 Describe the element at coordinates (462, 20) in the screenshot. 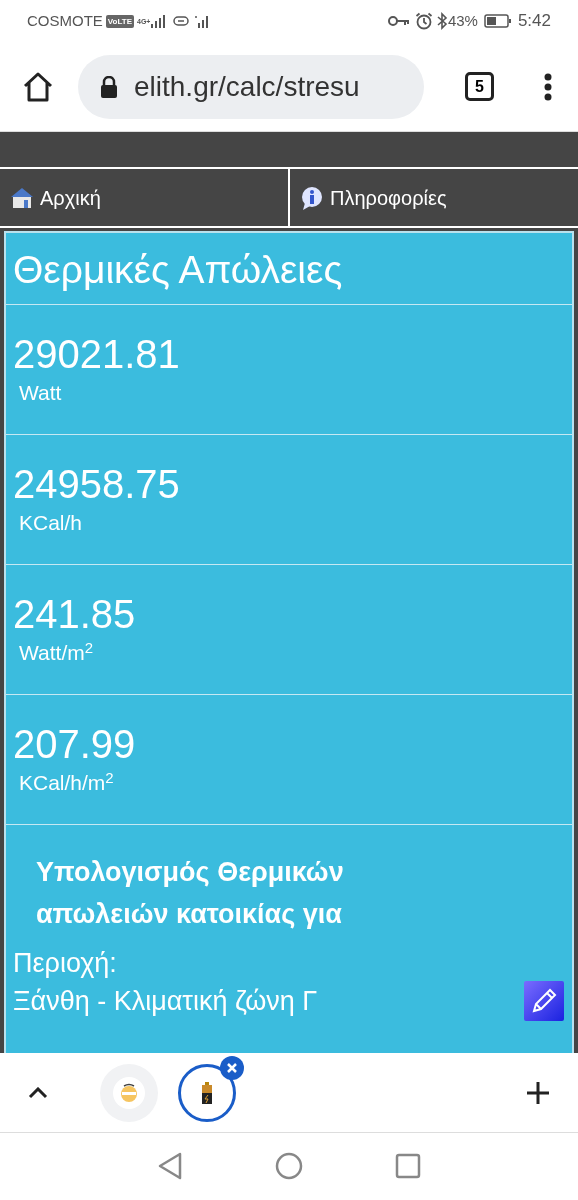

I see `battery-percent: 43%` at that location.